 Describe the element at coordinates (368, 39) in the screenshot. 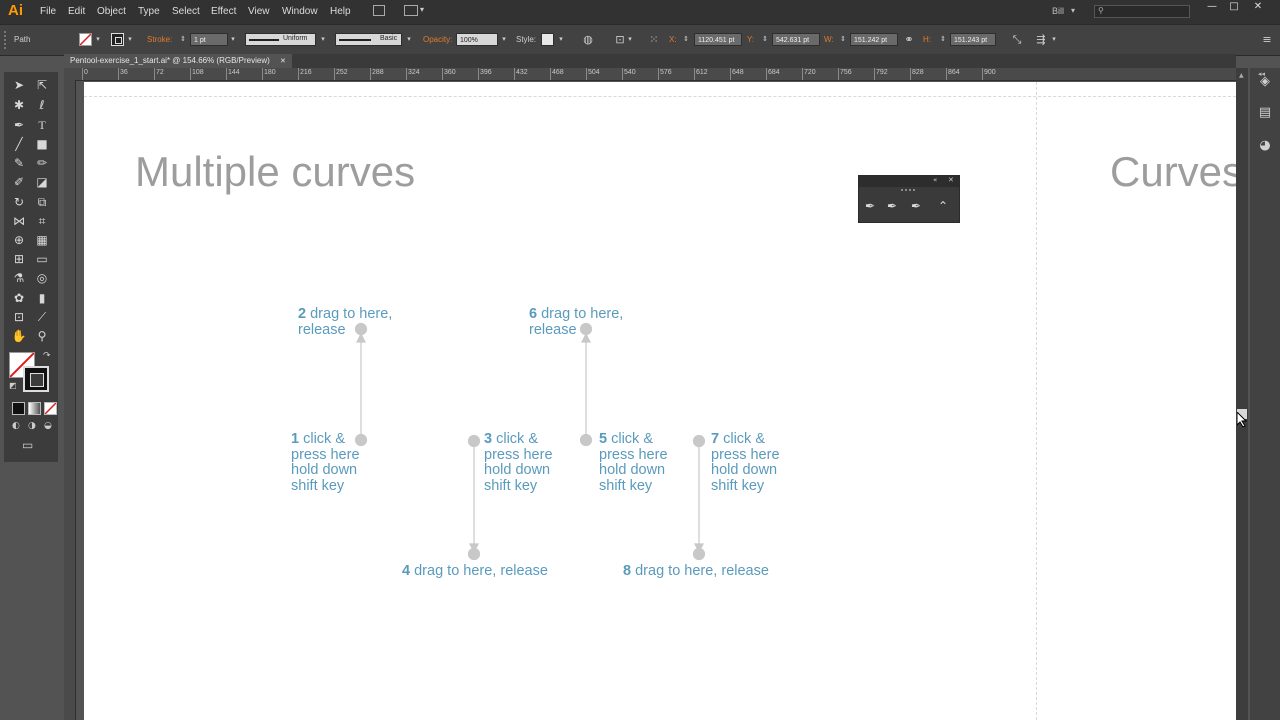

I see `brush-definition: Basic` at that location.